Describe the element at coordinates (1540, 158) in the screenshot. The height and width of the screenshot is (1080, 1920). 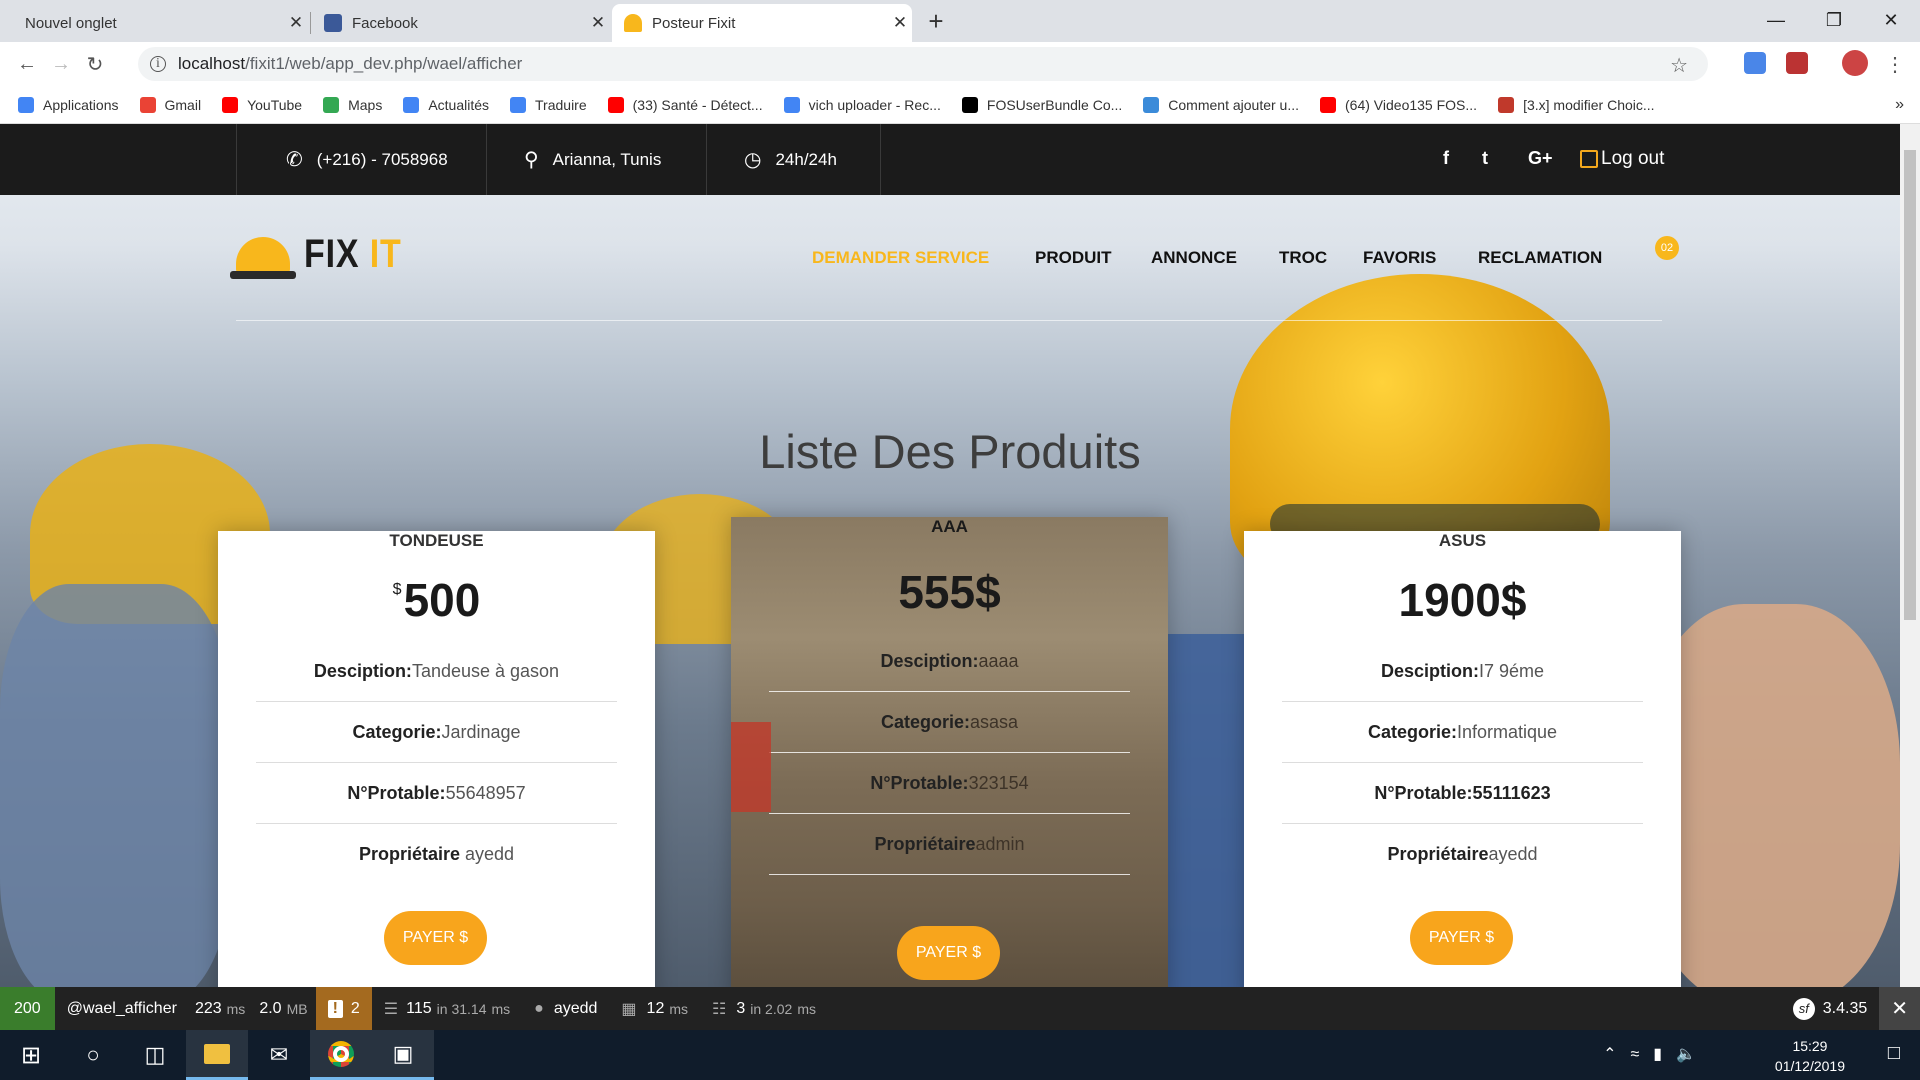
I see `google-plus-icon: G+` at that location.